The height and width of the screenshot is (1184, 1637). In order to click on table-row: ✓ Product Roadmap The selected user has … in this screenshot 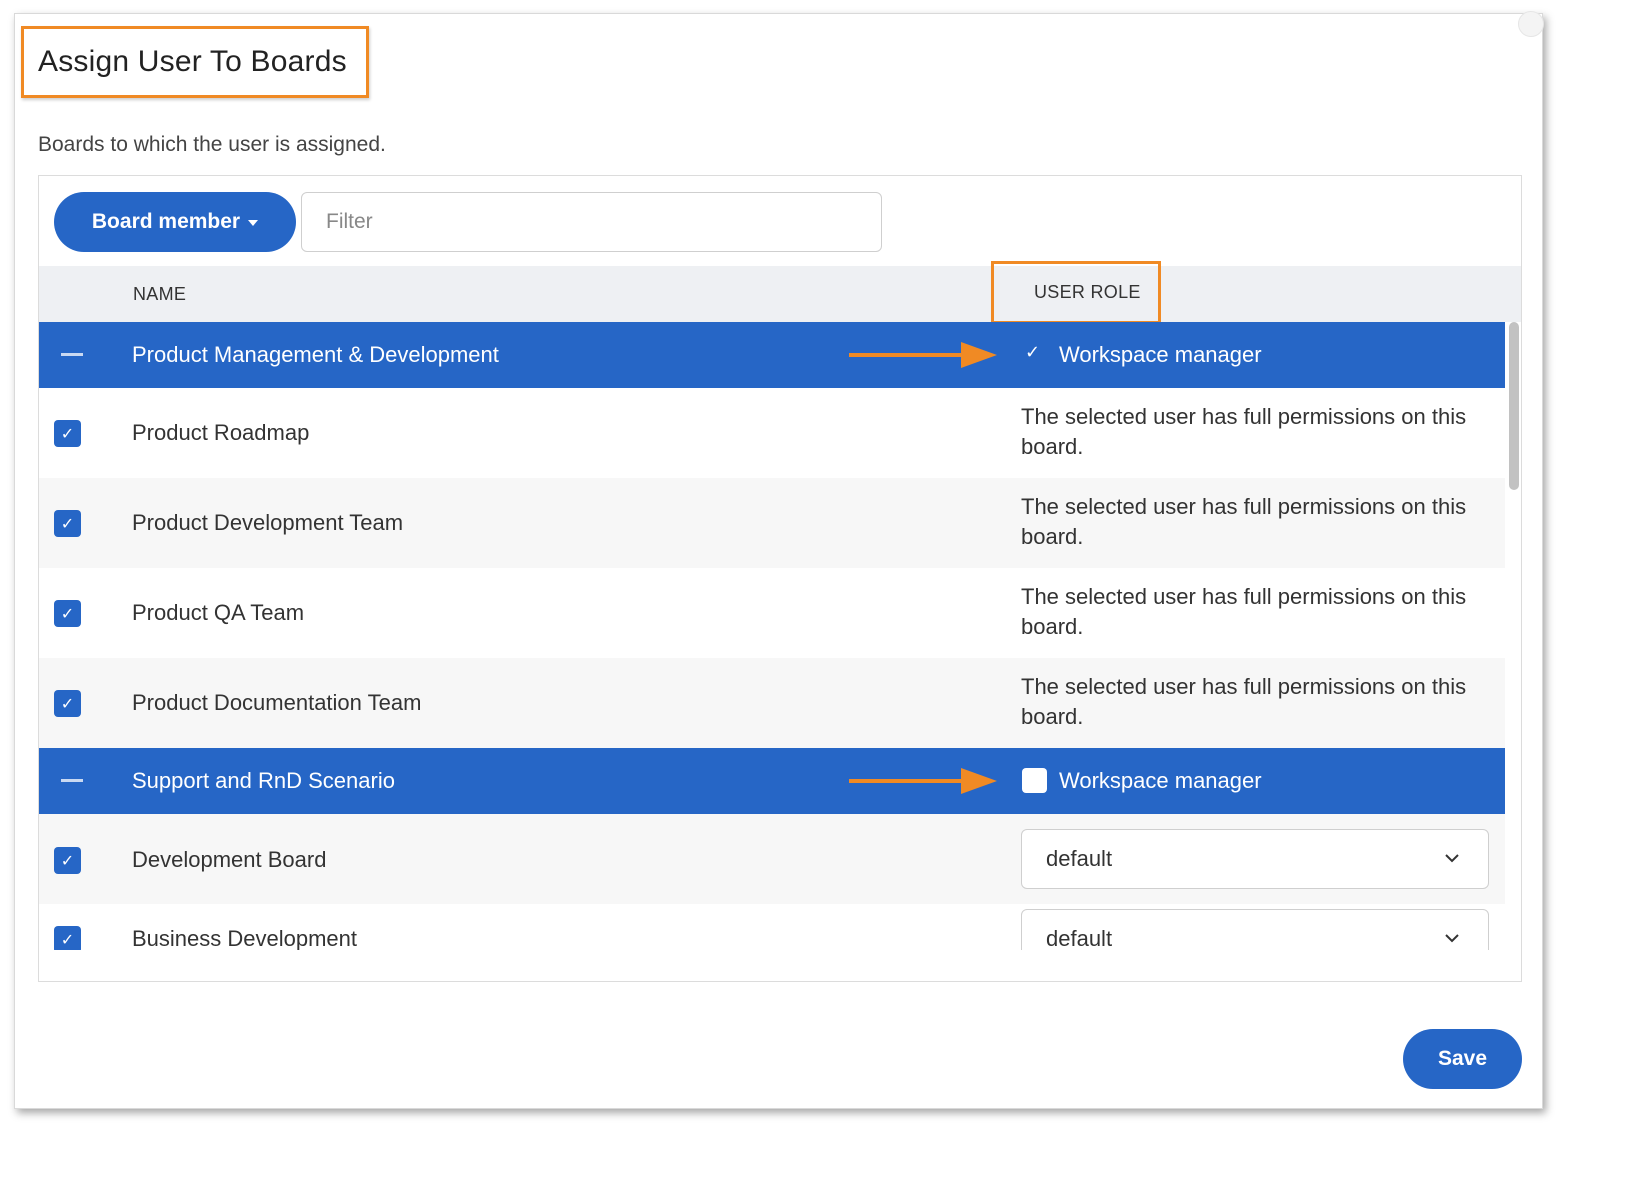, I will do `click(772, 433)`.